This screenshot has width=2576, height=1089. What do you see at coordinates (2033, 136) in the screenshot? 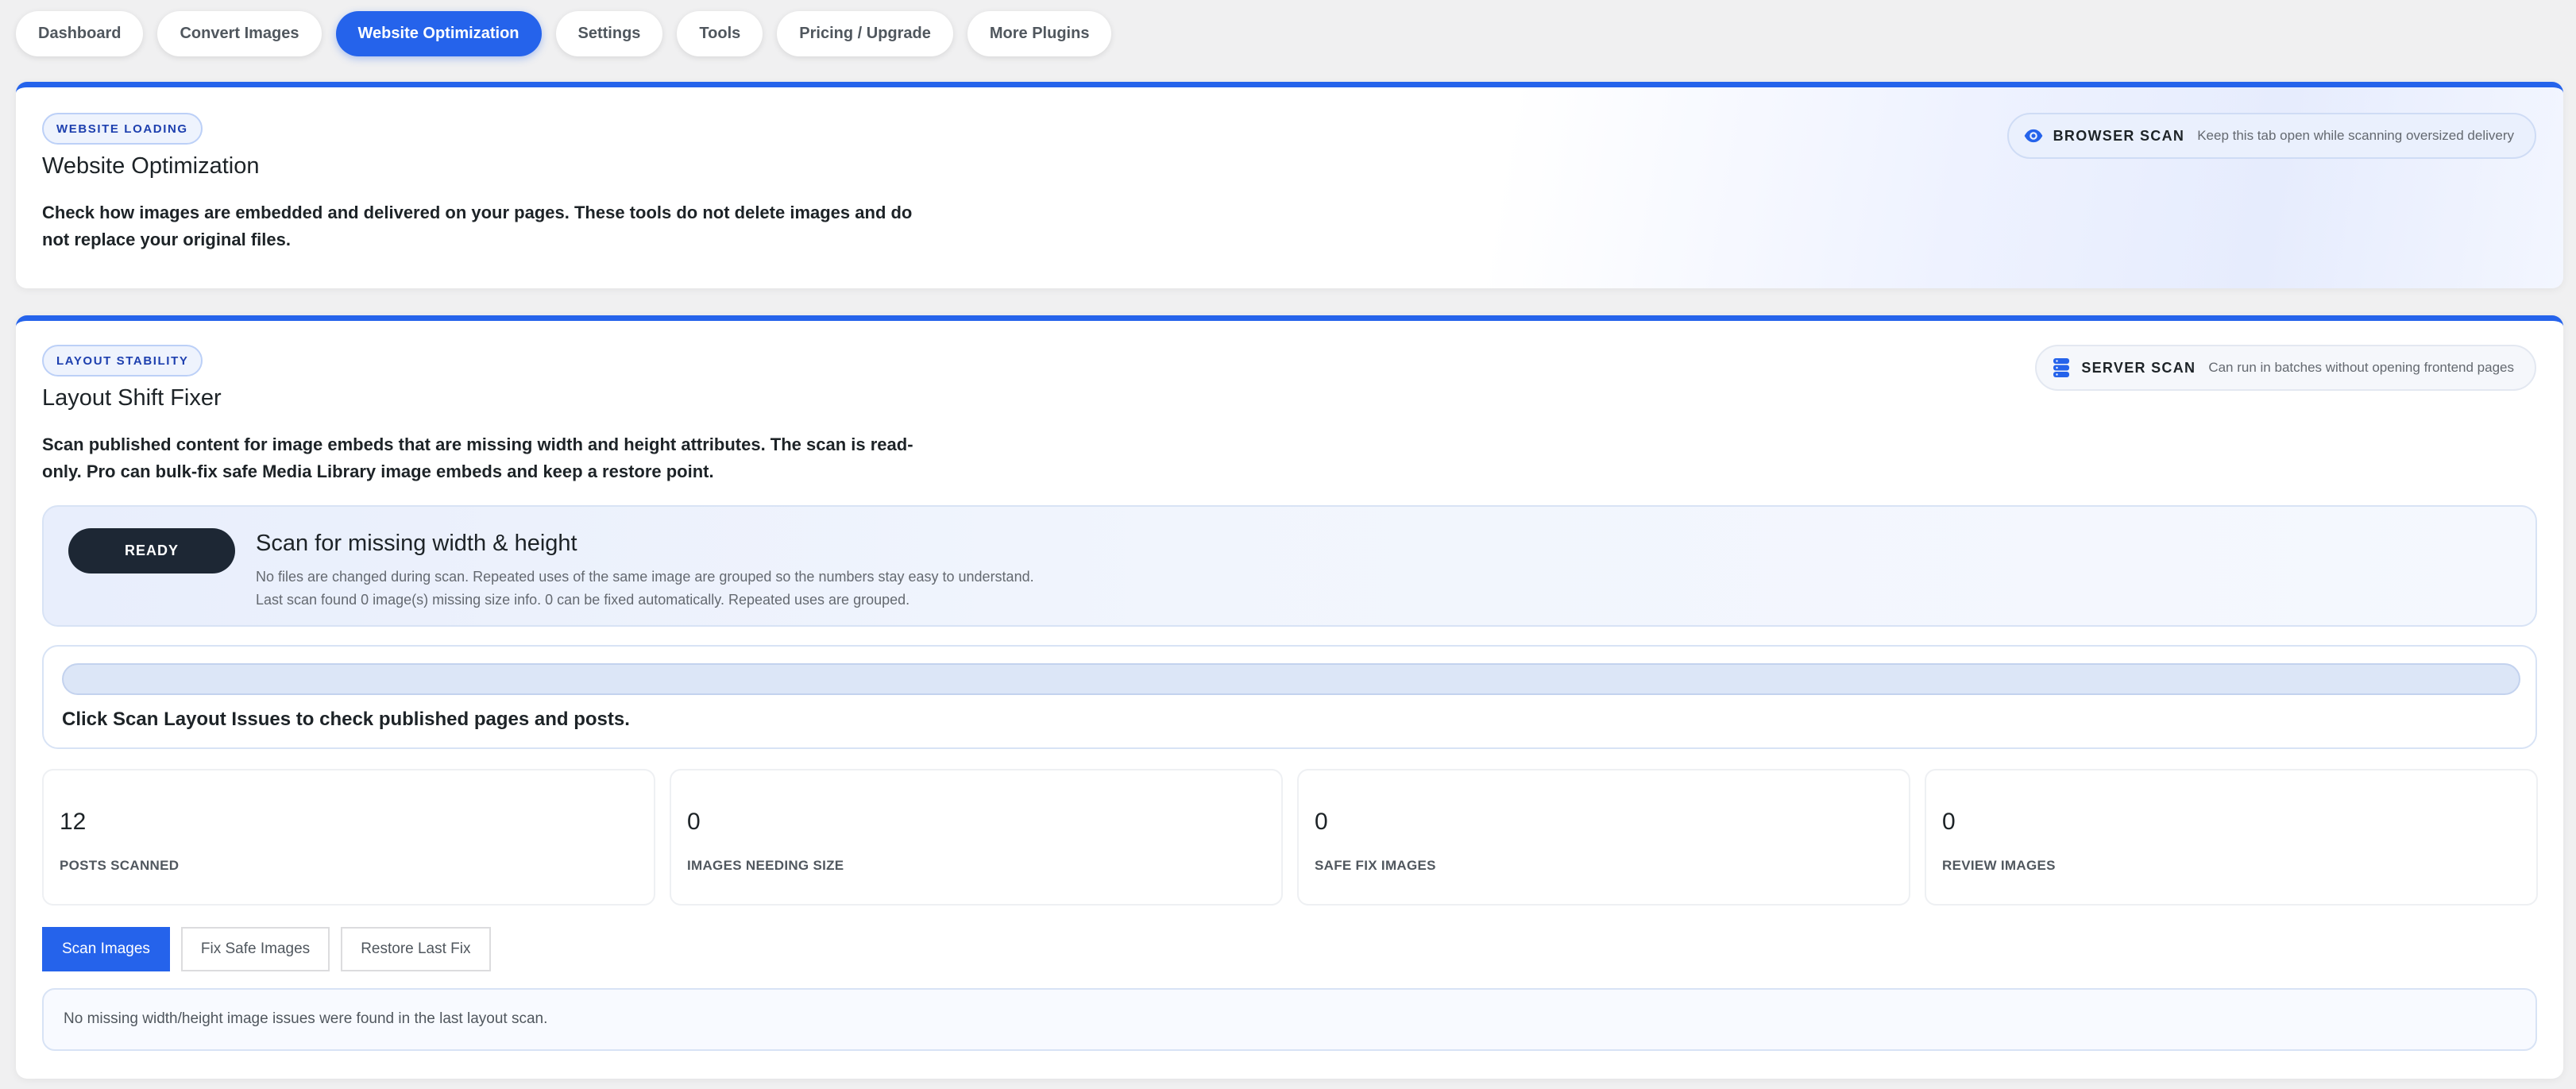
I see `eye-icon` at bounding box center [2033, 136].